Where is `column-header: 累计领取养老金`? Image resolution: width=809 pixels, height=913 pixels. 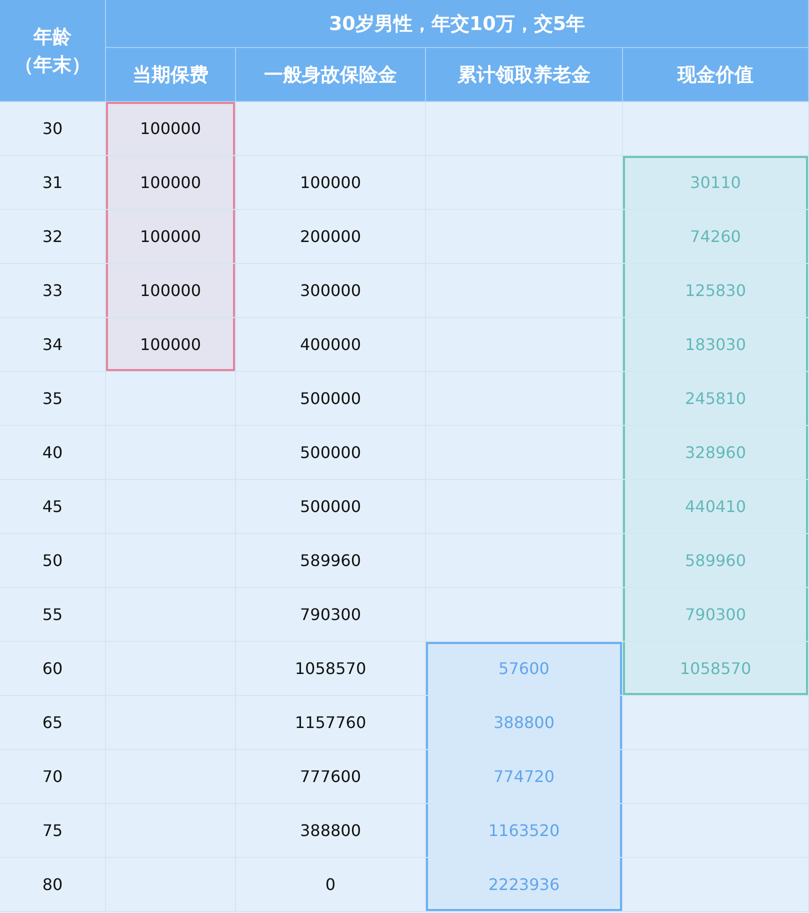 column-header: 累计领取养老金 is located at coordinates (524, 75).